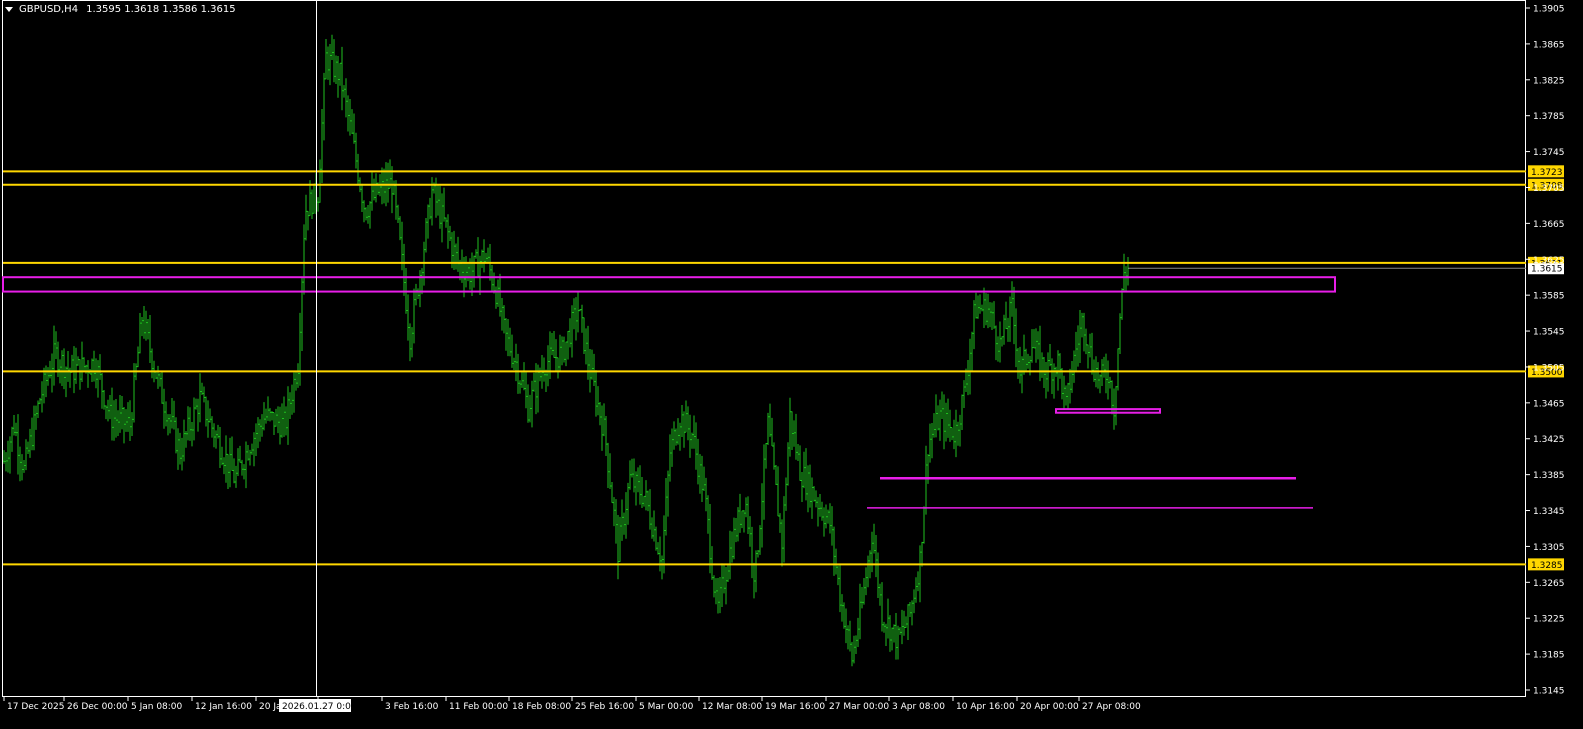  I want to click on y-tick-label: 1.3665, so click(1549, 225).